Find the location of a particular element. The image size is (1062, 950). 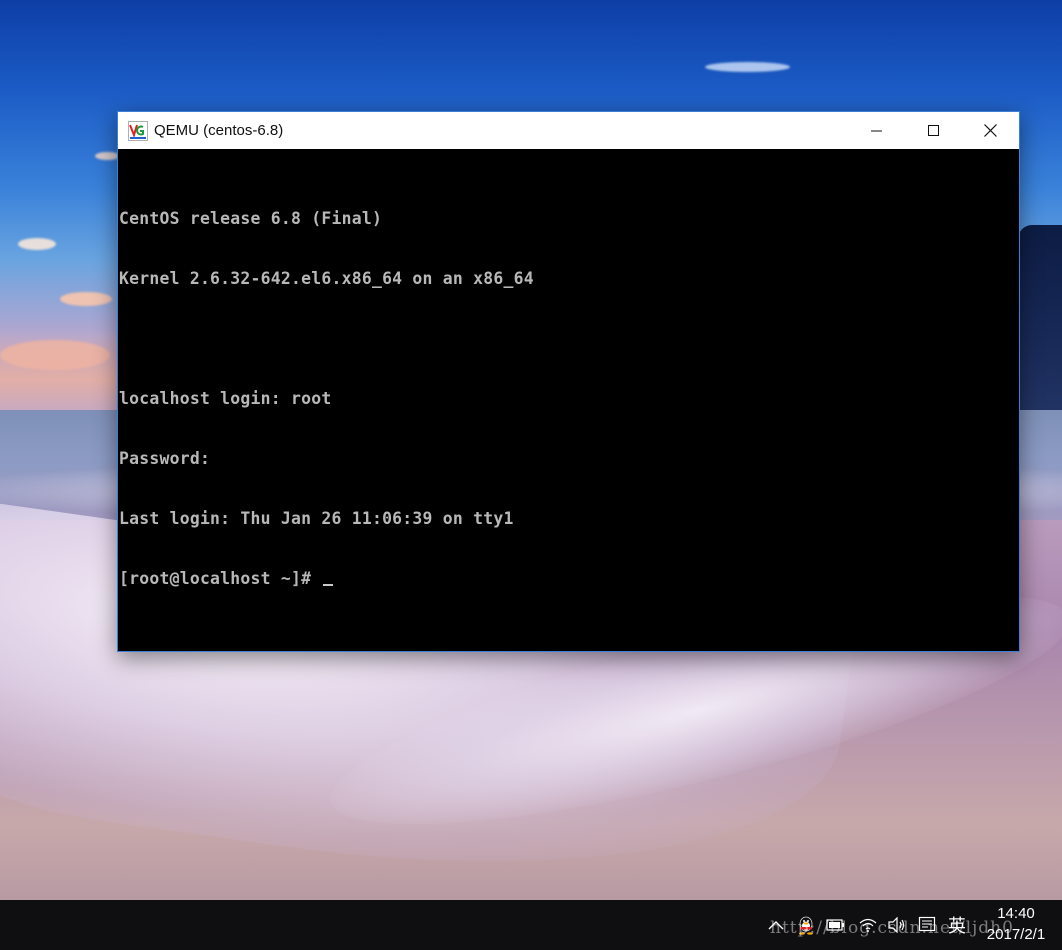

window-title: QEMU (centos-6.8) is located at coordinates (219, 130).